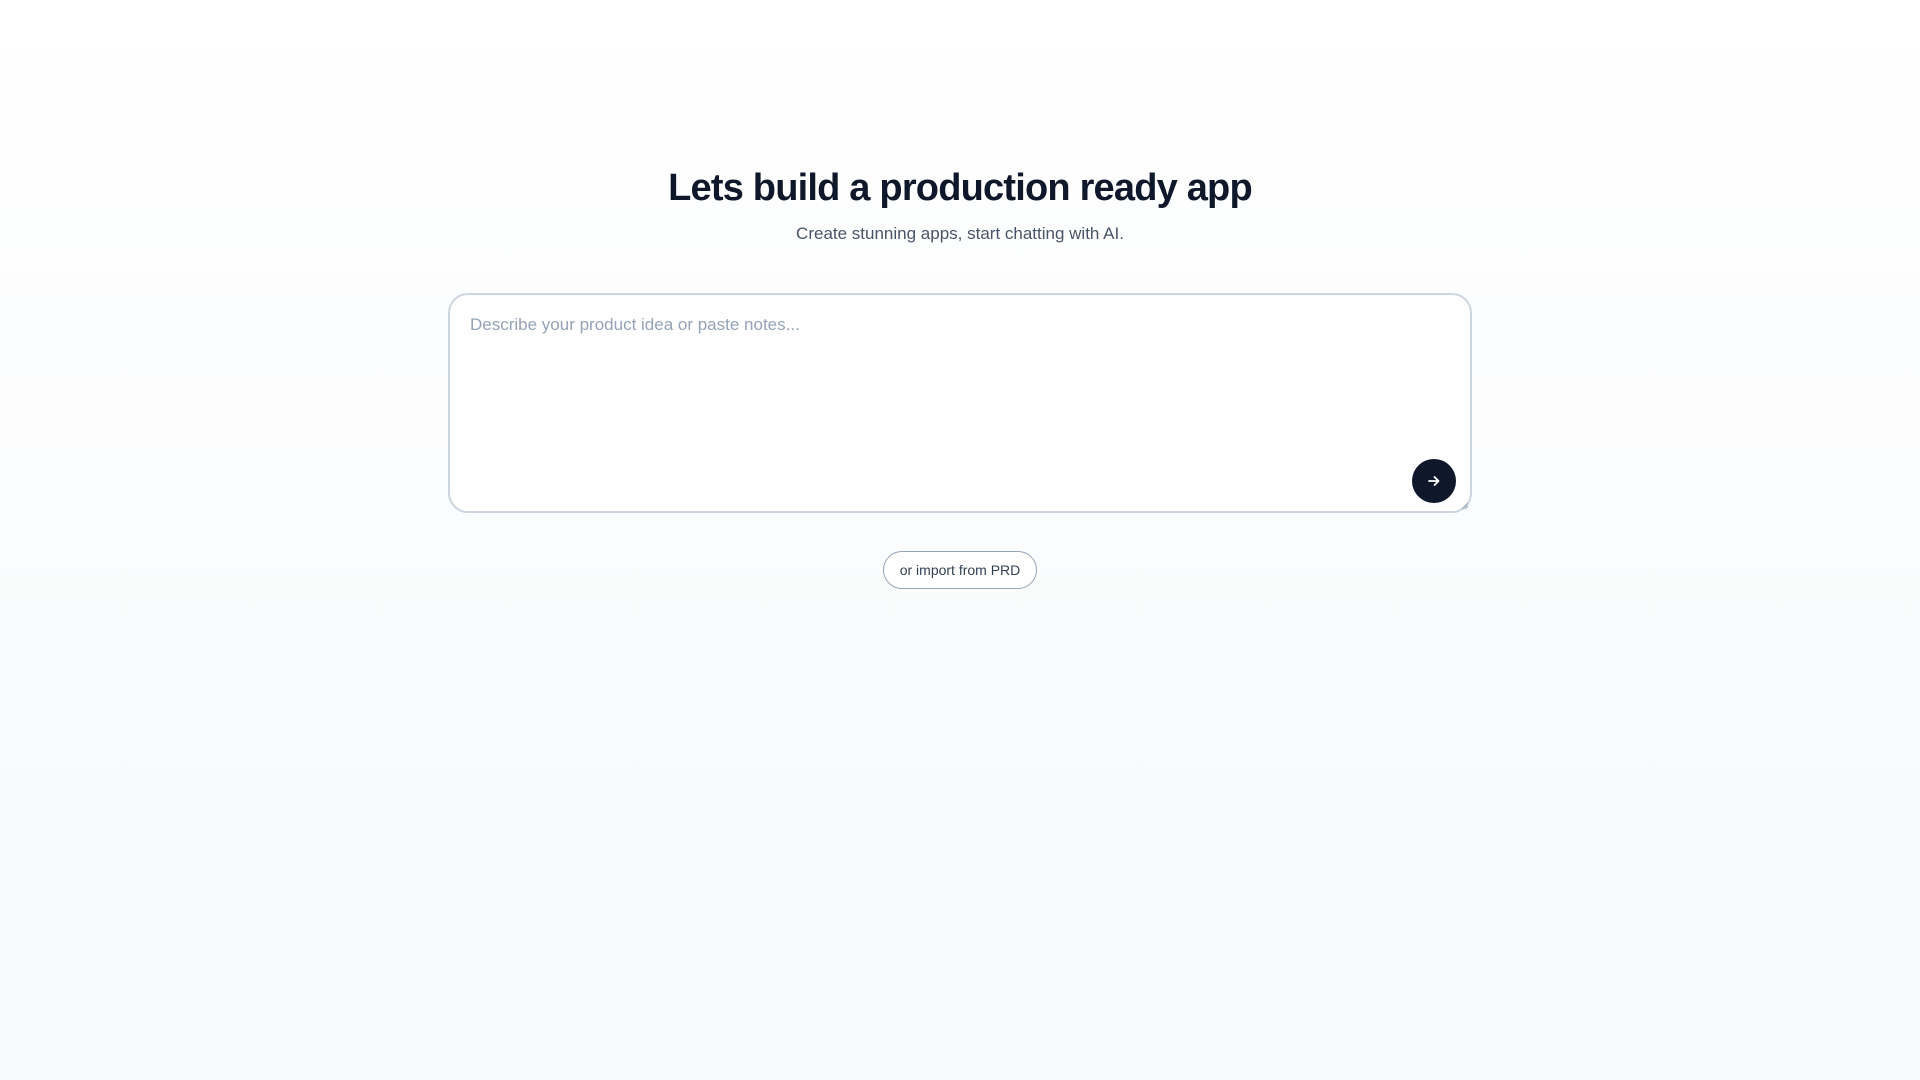 Image resolution: width=1920 pixels, height=1080 pixels. I want to click on prompt-input, so click(950, 400).